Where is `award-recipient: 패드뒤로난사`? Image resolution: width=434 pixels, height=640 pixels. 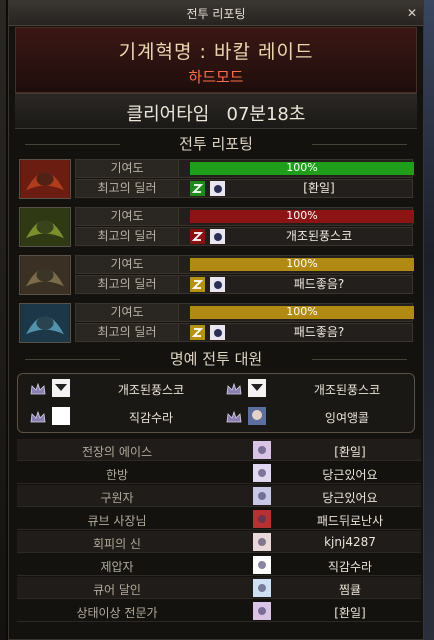
award-recipient: 패드뒤로난사 is located at coordinates (350, 521).